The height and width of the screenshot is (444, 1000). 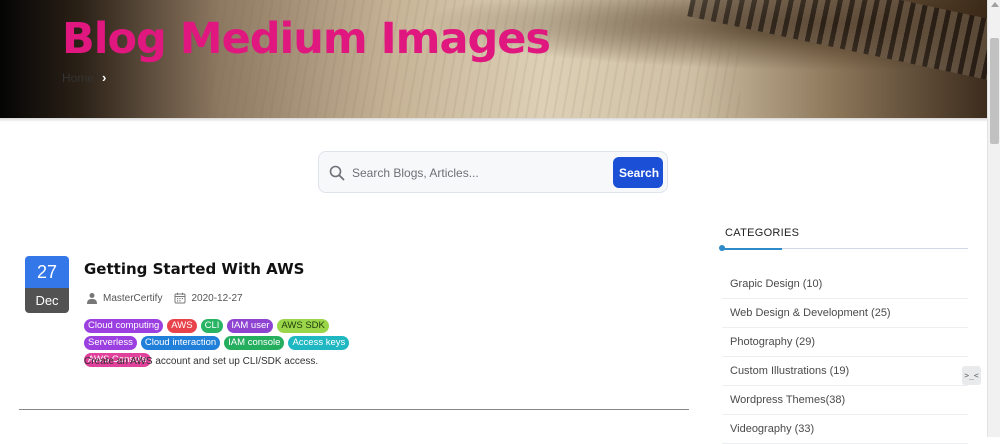 What do you see at coordinates (303, 326) in the screenshot?
I see `post-tag: AWS SDK` at bounding box center [303, 326].